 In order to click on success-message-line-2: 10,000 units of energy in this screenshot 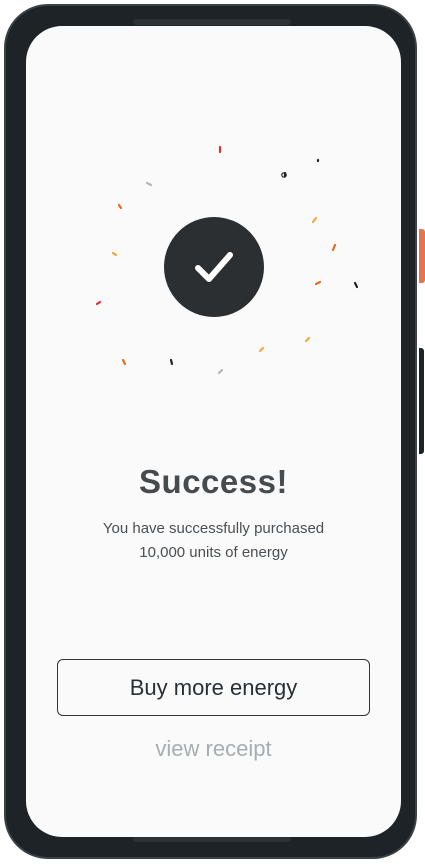, I will do `click(213, 552)`.